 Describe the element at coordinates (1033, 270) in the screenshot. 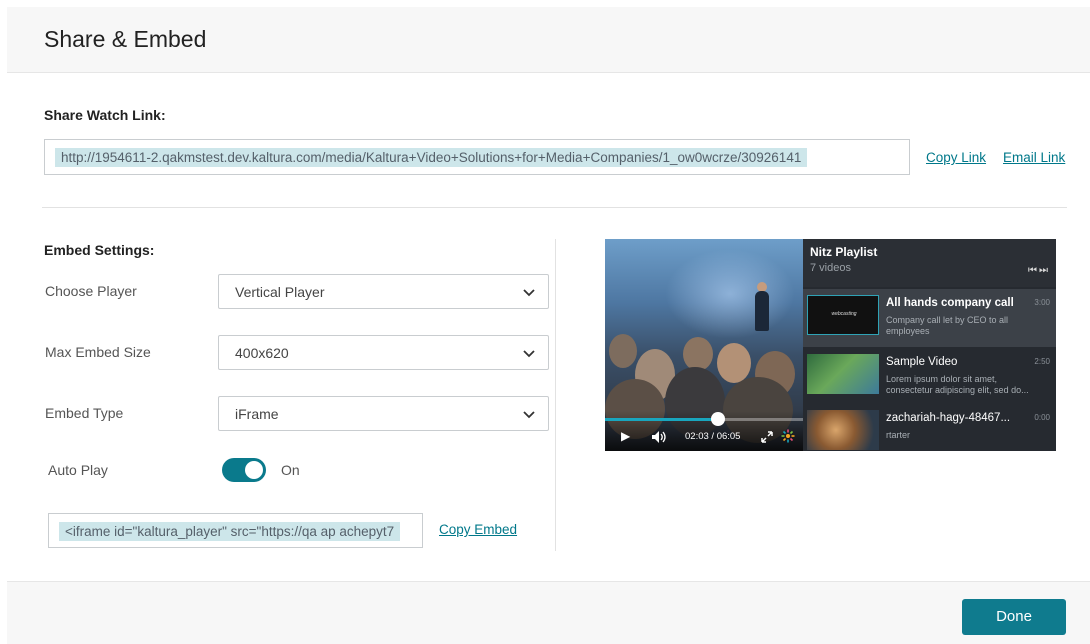

I see `previous-icon: ⏮` at that location.